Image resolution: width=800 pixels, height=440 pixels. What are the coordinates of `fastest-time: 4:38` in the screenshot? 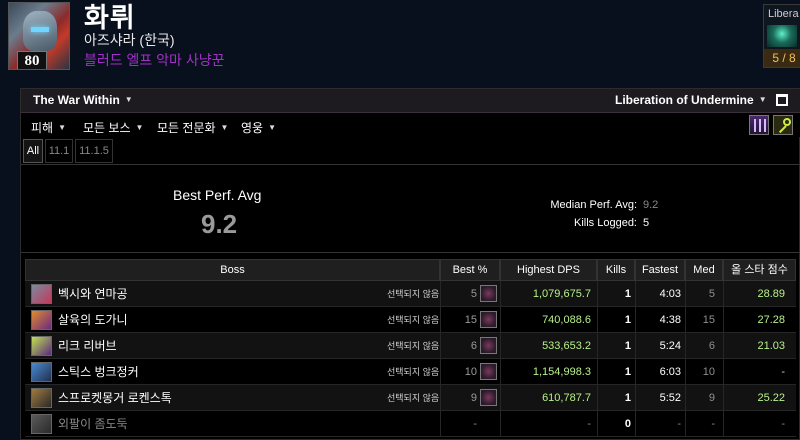 It's located at (670, 320).